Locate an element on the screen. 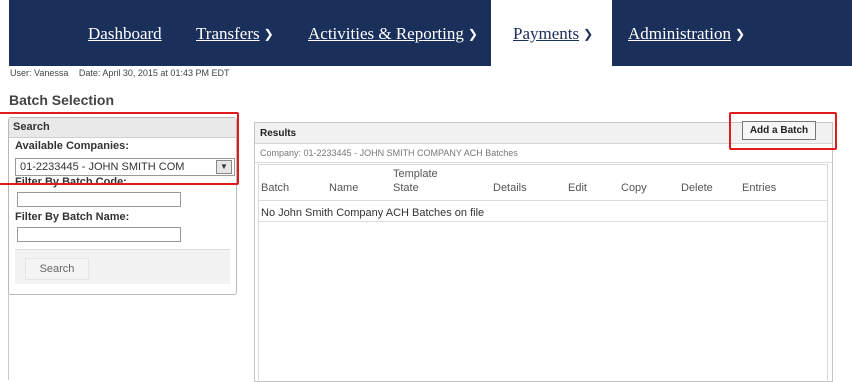 The image size is (852, 382). nav-payments: Payments ❯ is located at coordinates (553, 34).